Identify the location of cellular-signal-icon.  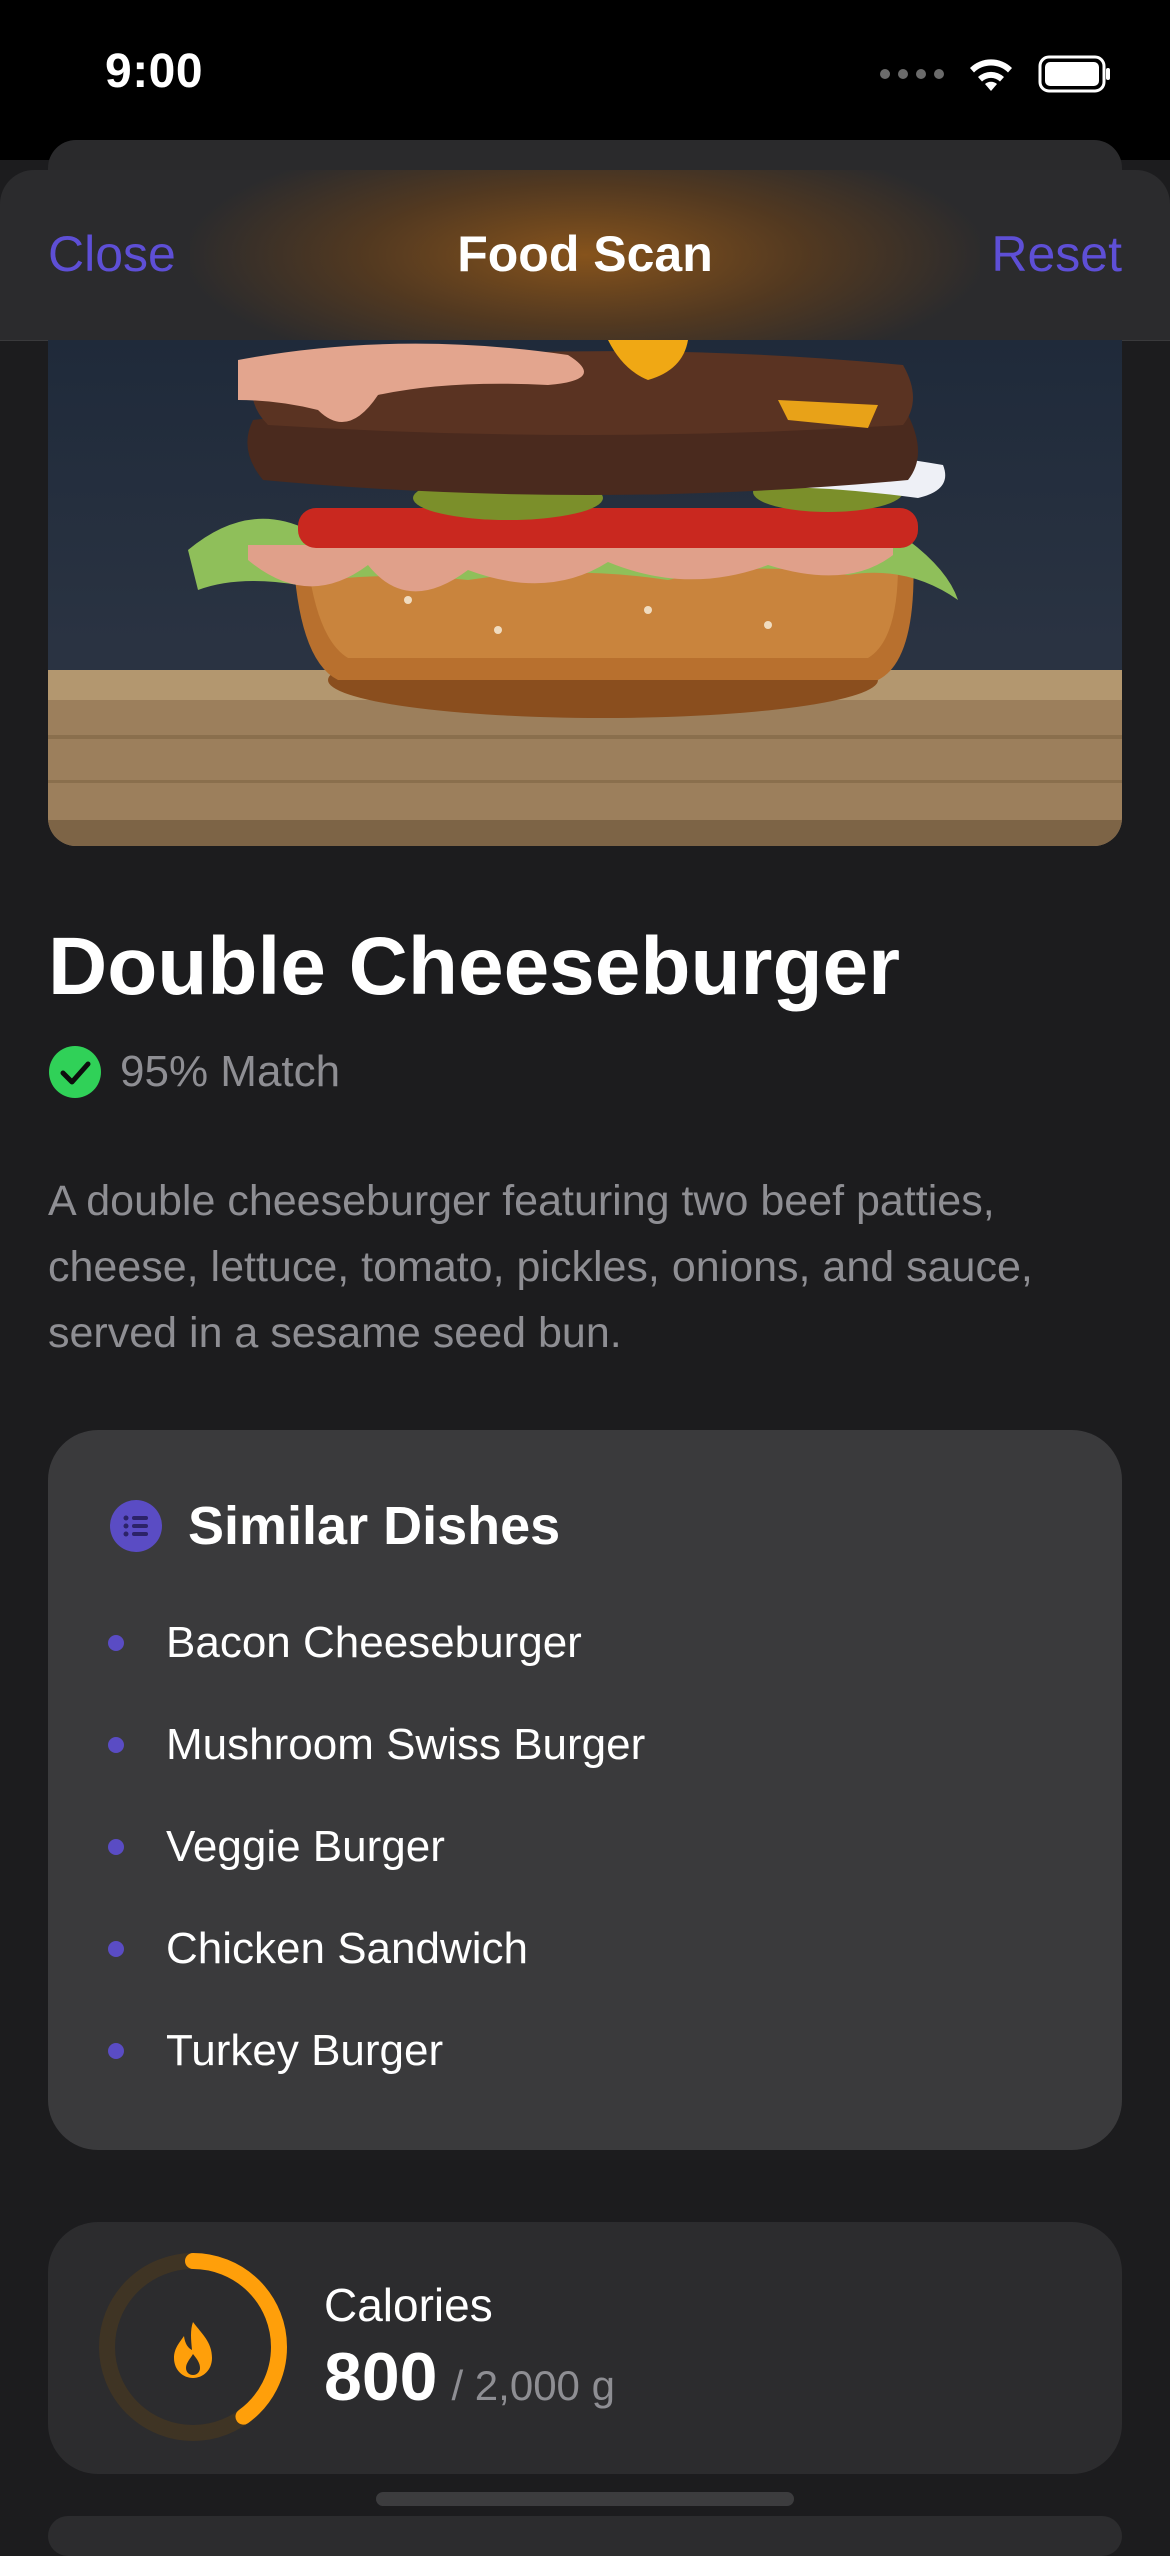
(912, 74).